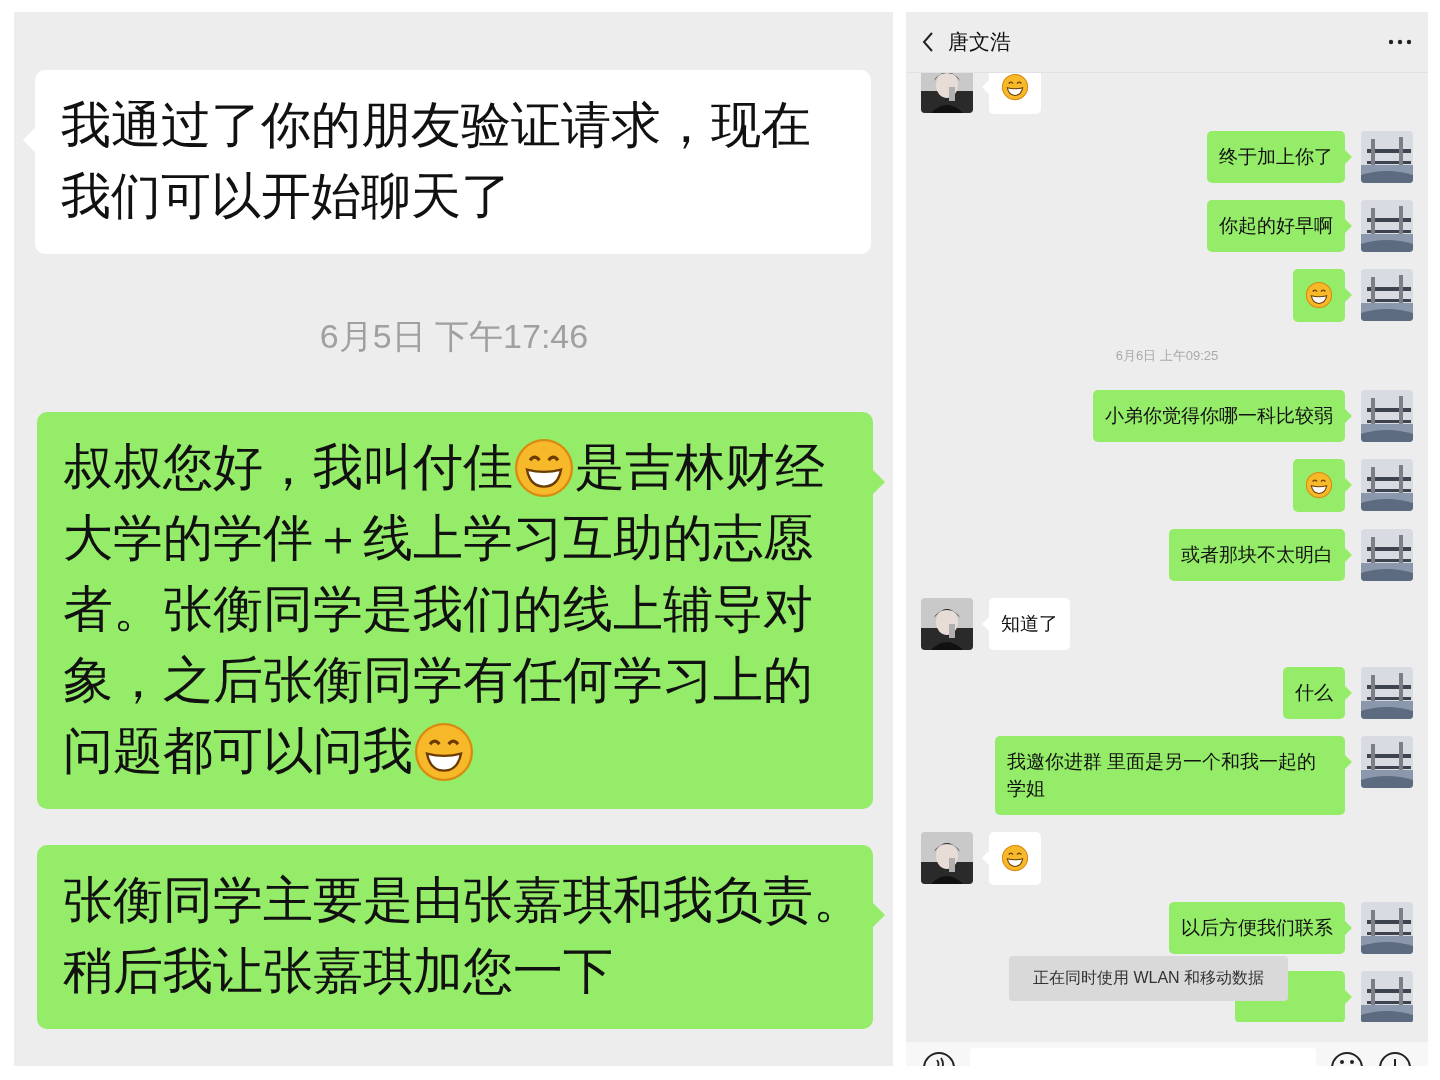  I want to click on message-text: 大学的学伴＋线上学习互助的志愿, so click(438, 538).